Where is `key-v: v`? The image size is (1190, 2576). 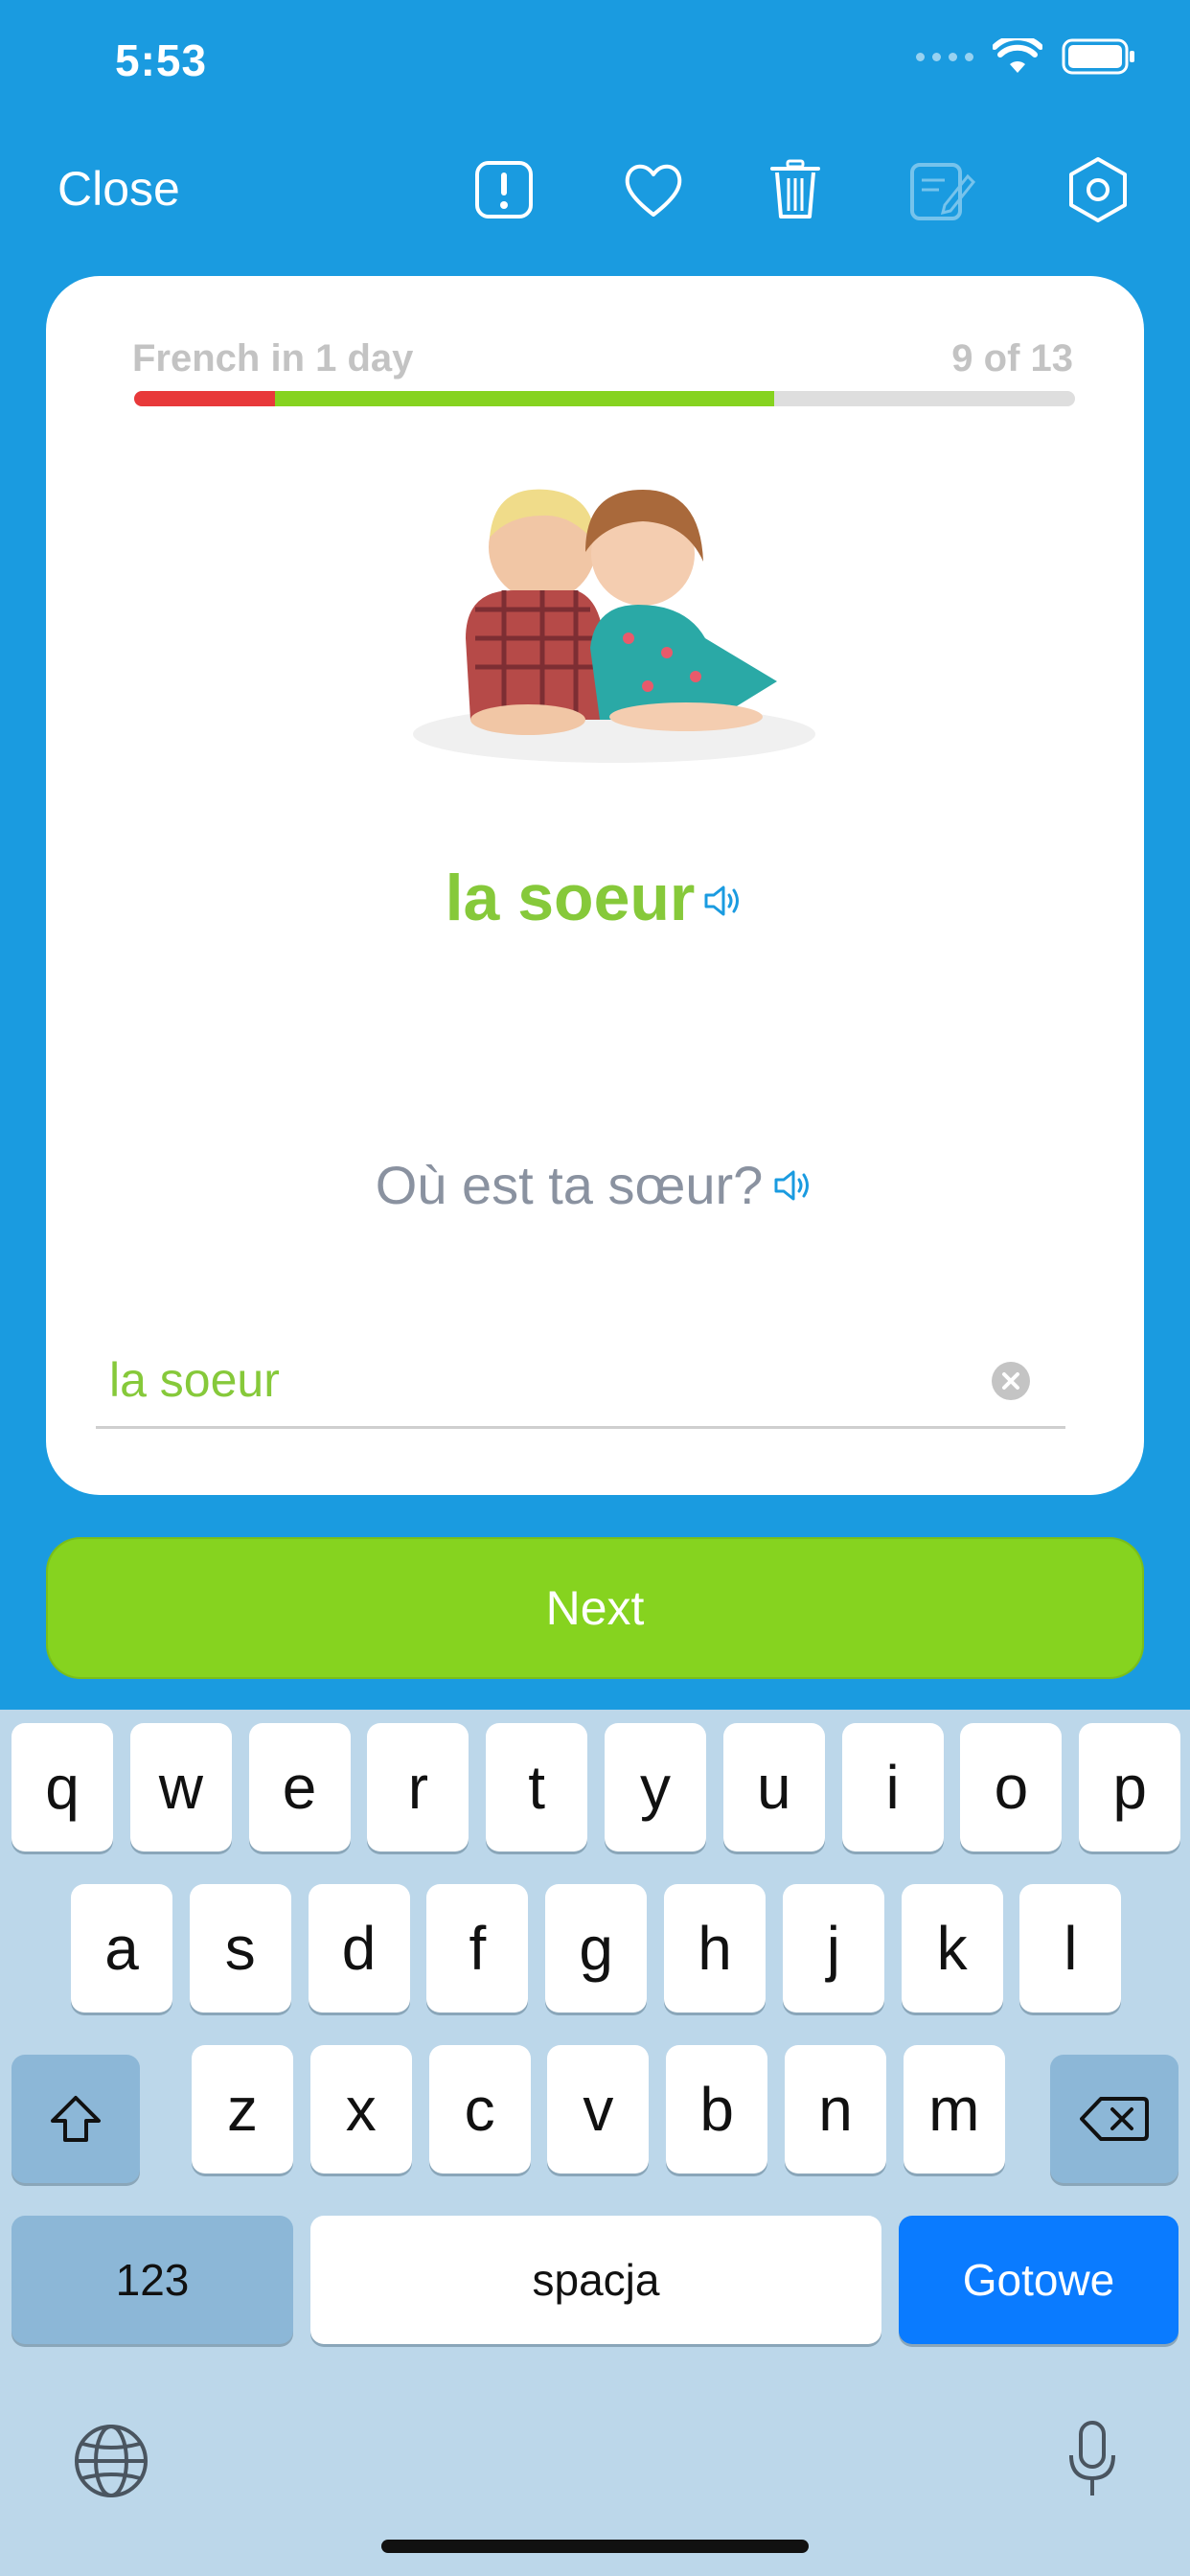
key-v: v is located at coordinates (599, 2110).